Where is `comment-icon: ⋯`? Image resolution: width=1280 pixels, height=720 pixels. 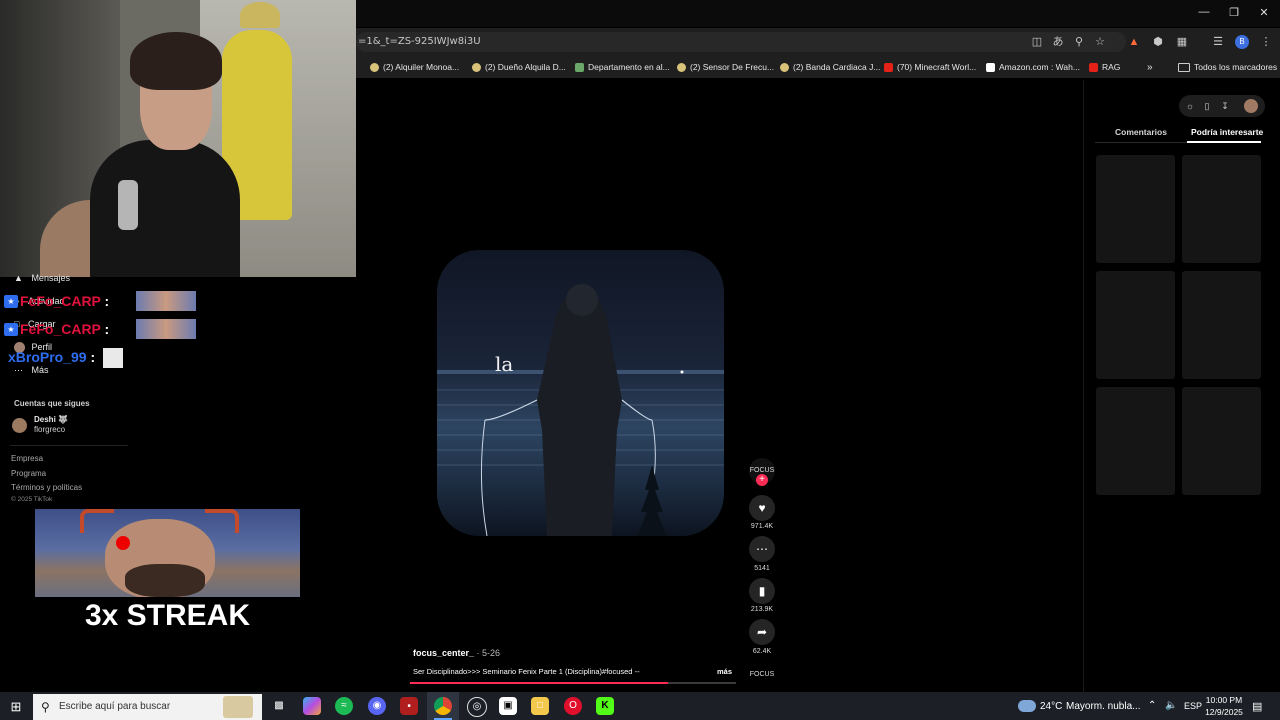
comment-icon: ⋯ is located at coordinates (762, 549).